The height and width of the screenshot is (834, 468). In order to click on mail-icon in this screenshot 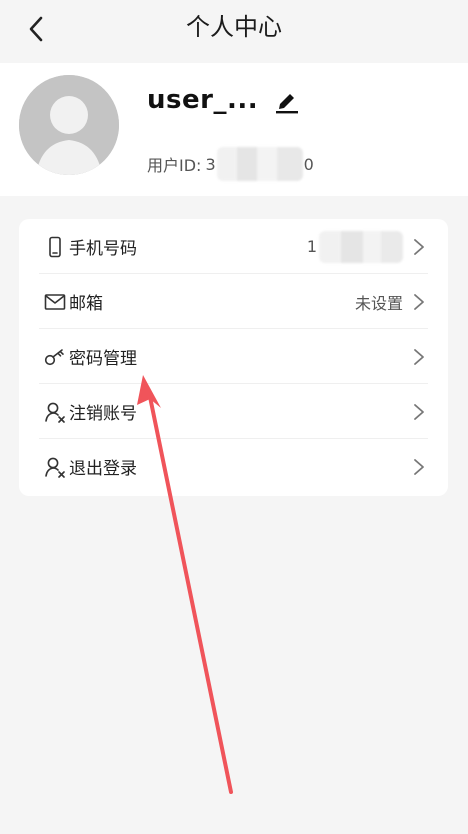, I will do `click(55, 302)`.